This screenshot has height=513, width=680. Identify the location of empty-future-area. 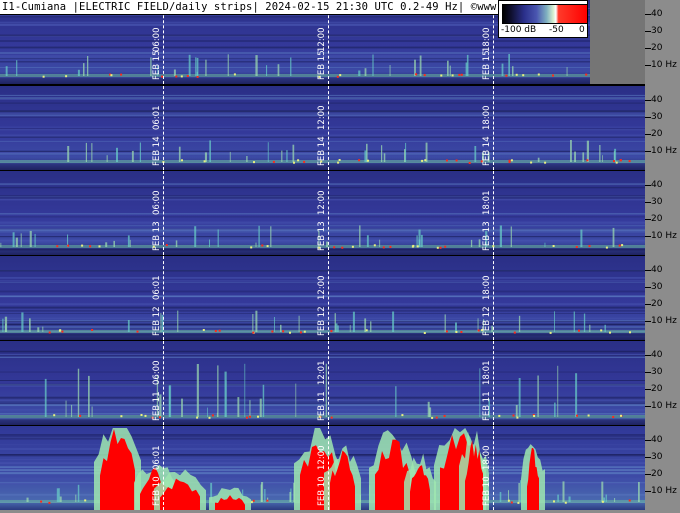
(617, 42).